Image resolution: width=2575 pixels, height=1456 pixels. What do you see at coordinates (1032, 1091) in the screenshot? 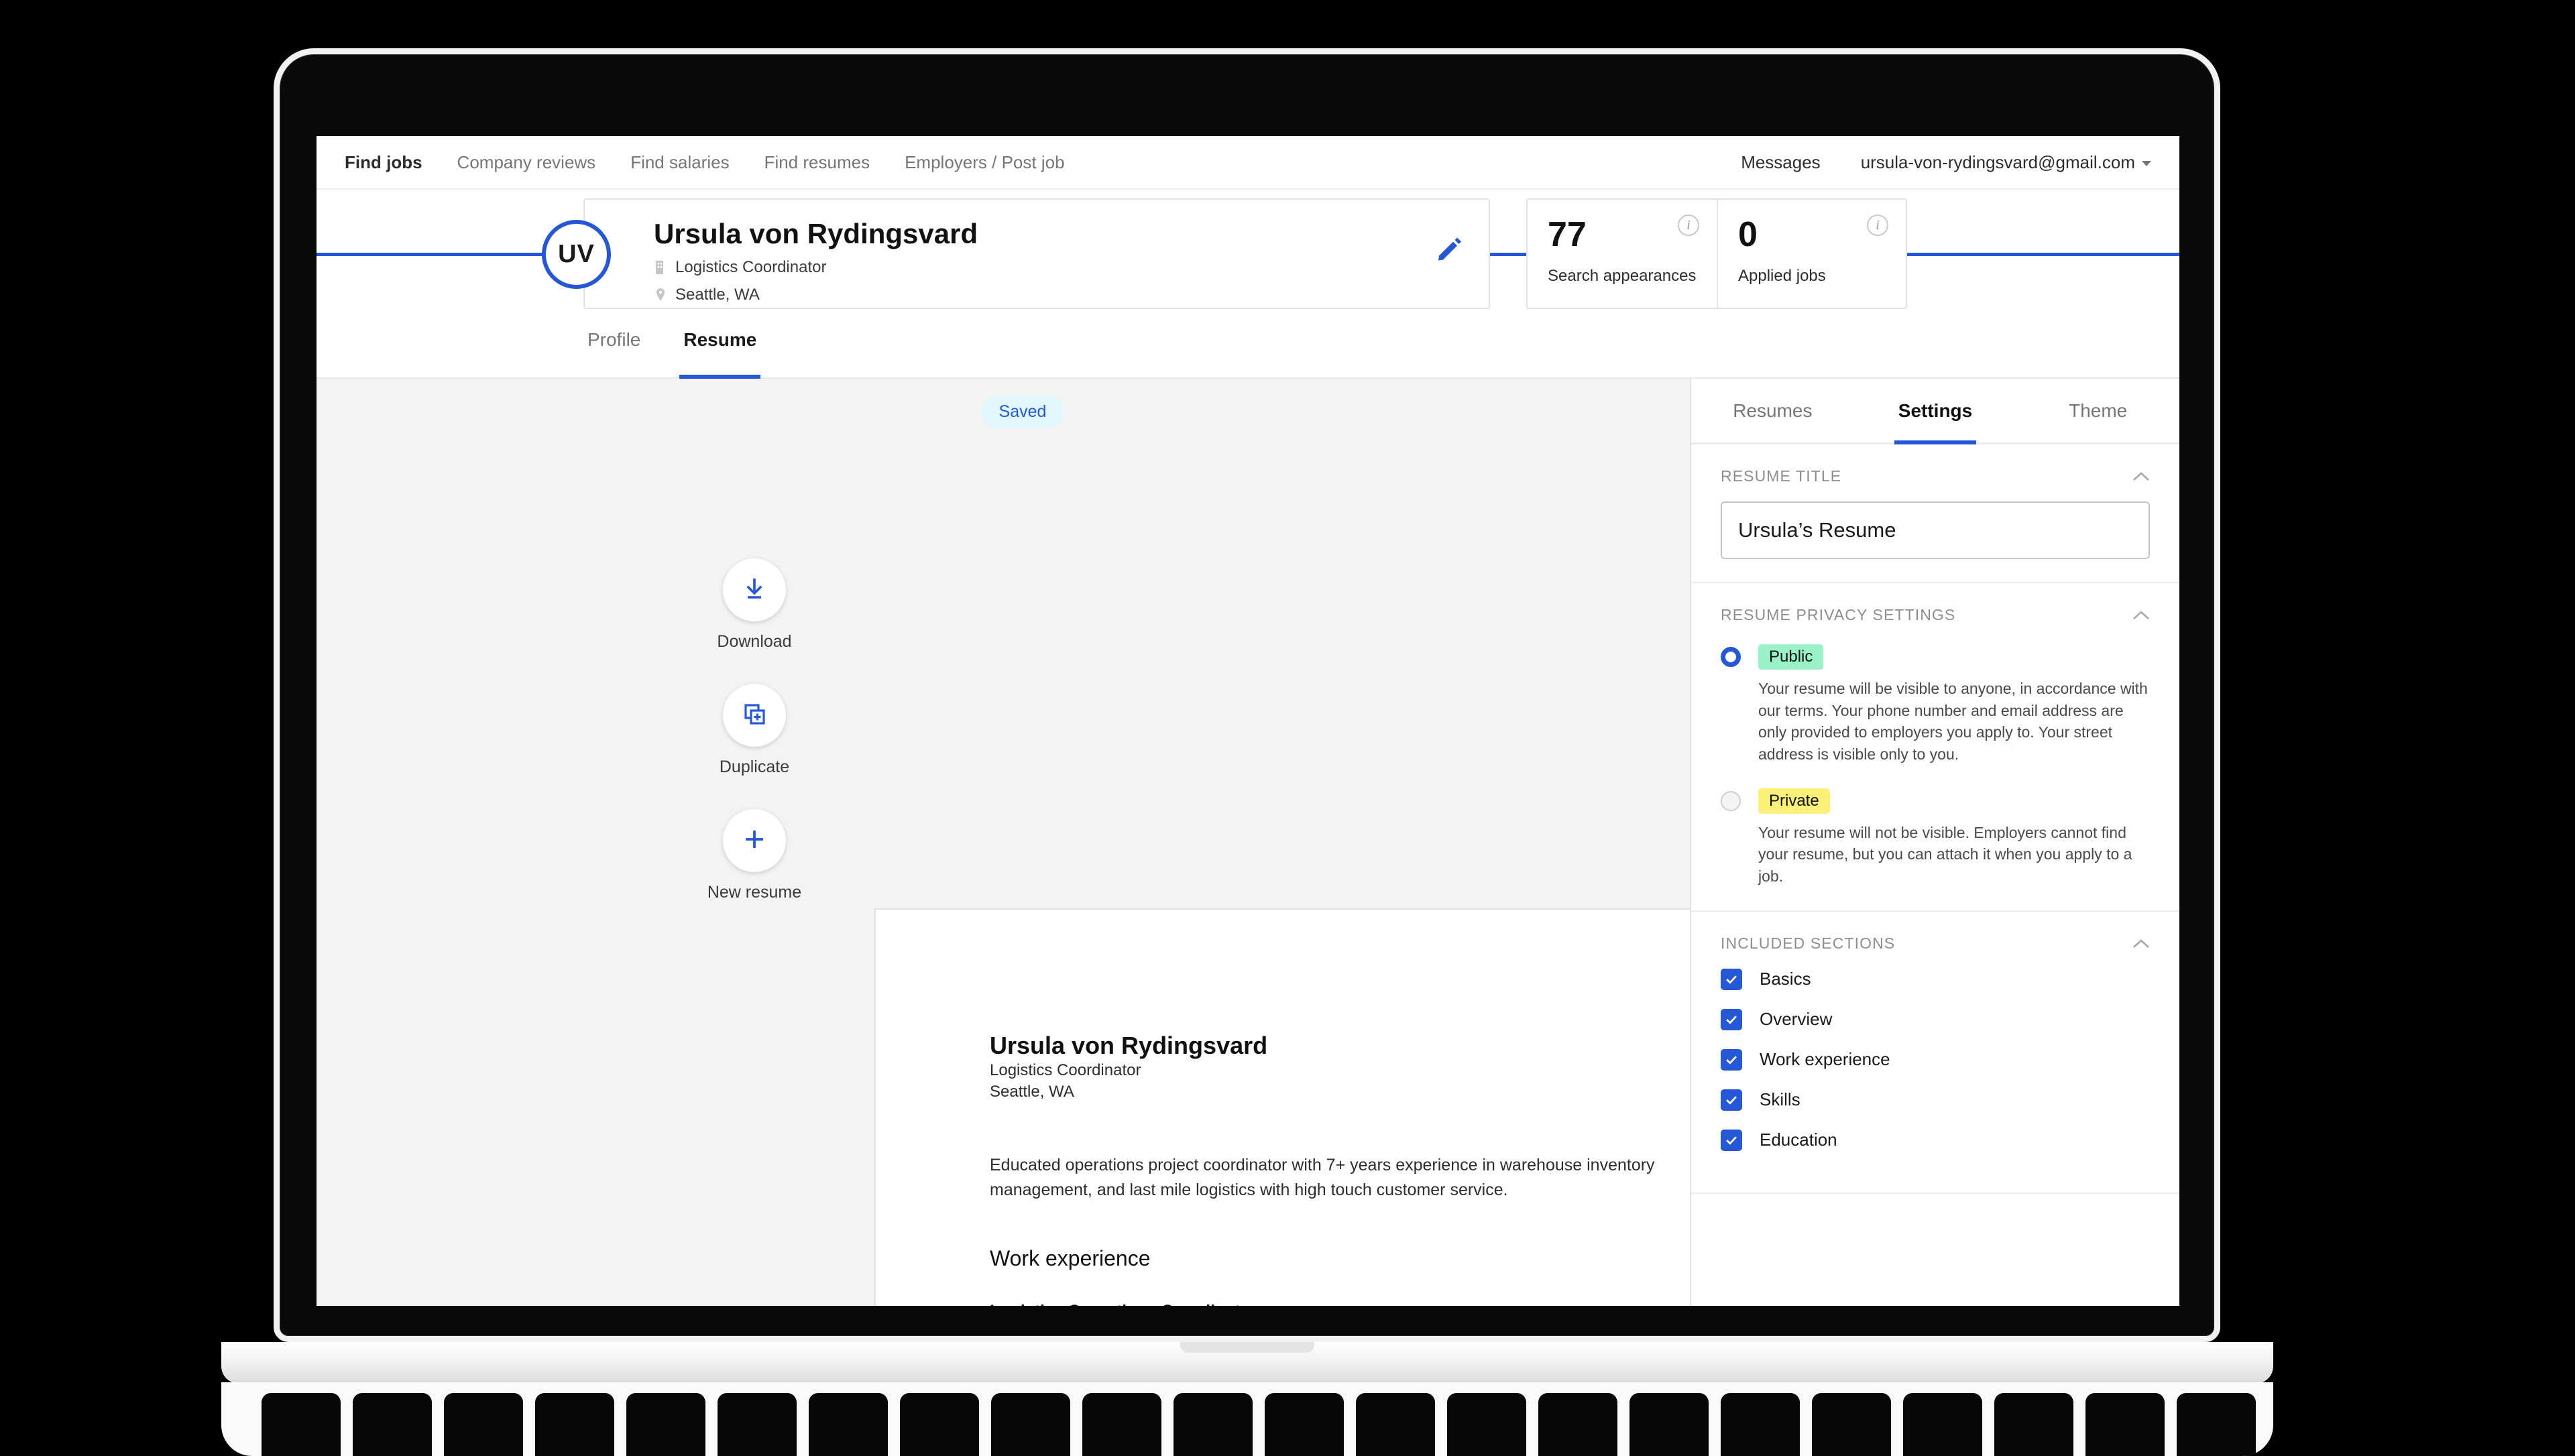
I see `resume-location: Seattle, WA` at bounding box center [1032, 1091].